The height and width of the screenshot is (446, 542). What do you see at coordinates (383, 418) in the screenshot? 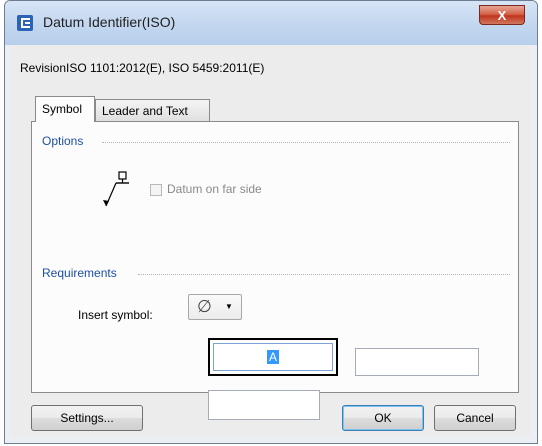
I see `ok-button: OK` at bounding box center [383, 418].